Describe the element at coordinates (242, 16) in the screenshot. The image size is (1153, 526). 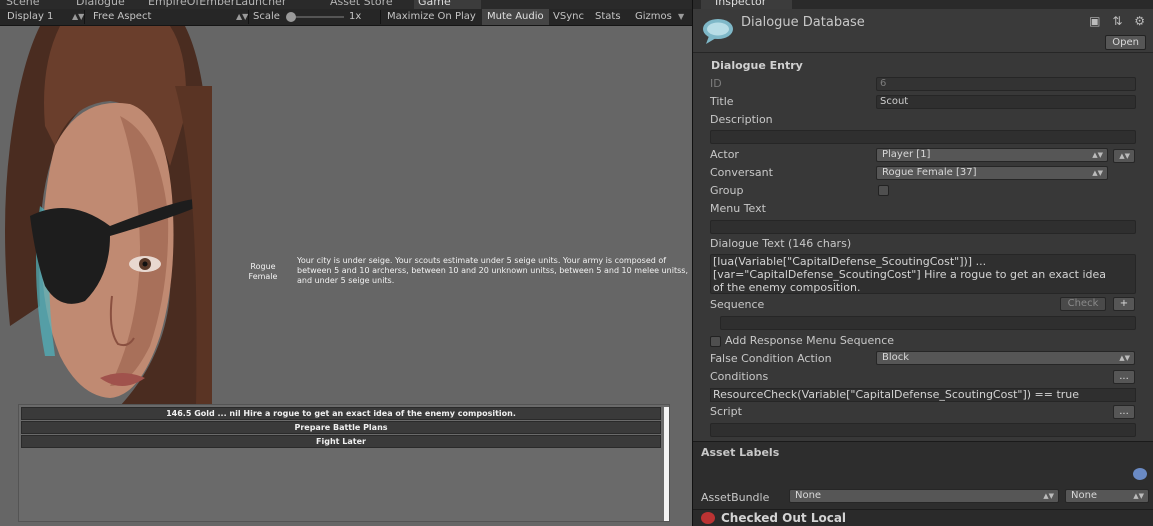
I see `aspect-caret-icon: ▲▼` at that location.